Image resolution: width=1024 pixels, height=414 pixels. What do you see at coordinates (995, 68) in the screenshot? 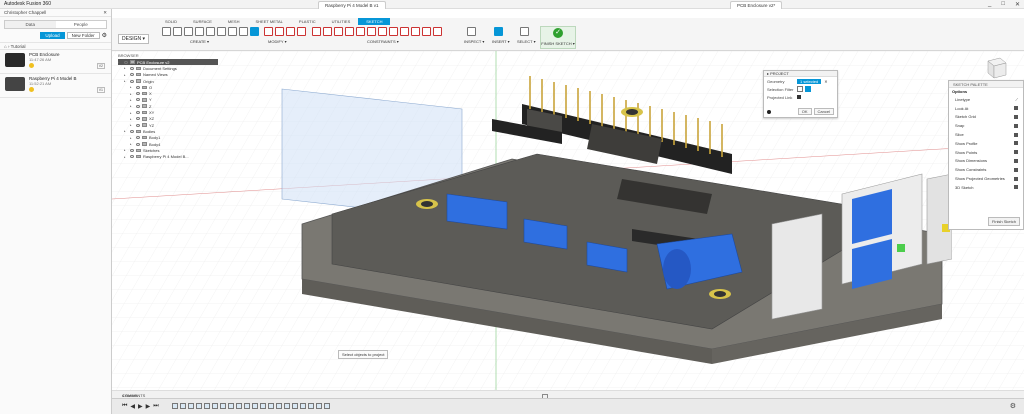
I see `viewcube` at bounding box center [995, 68].